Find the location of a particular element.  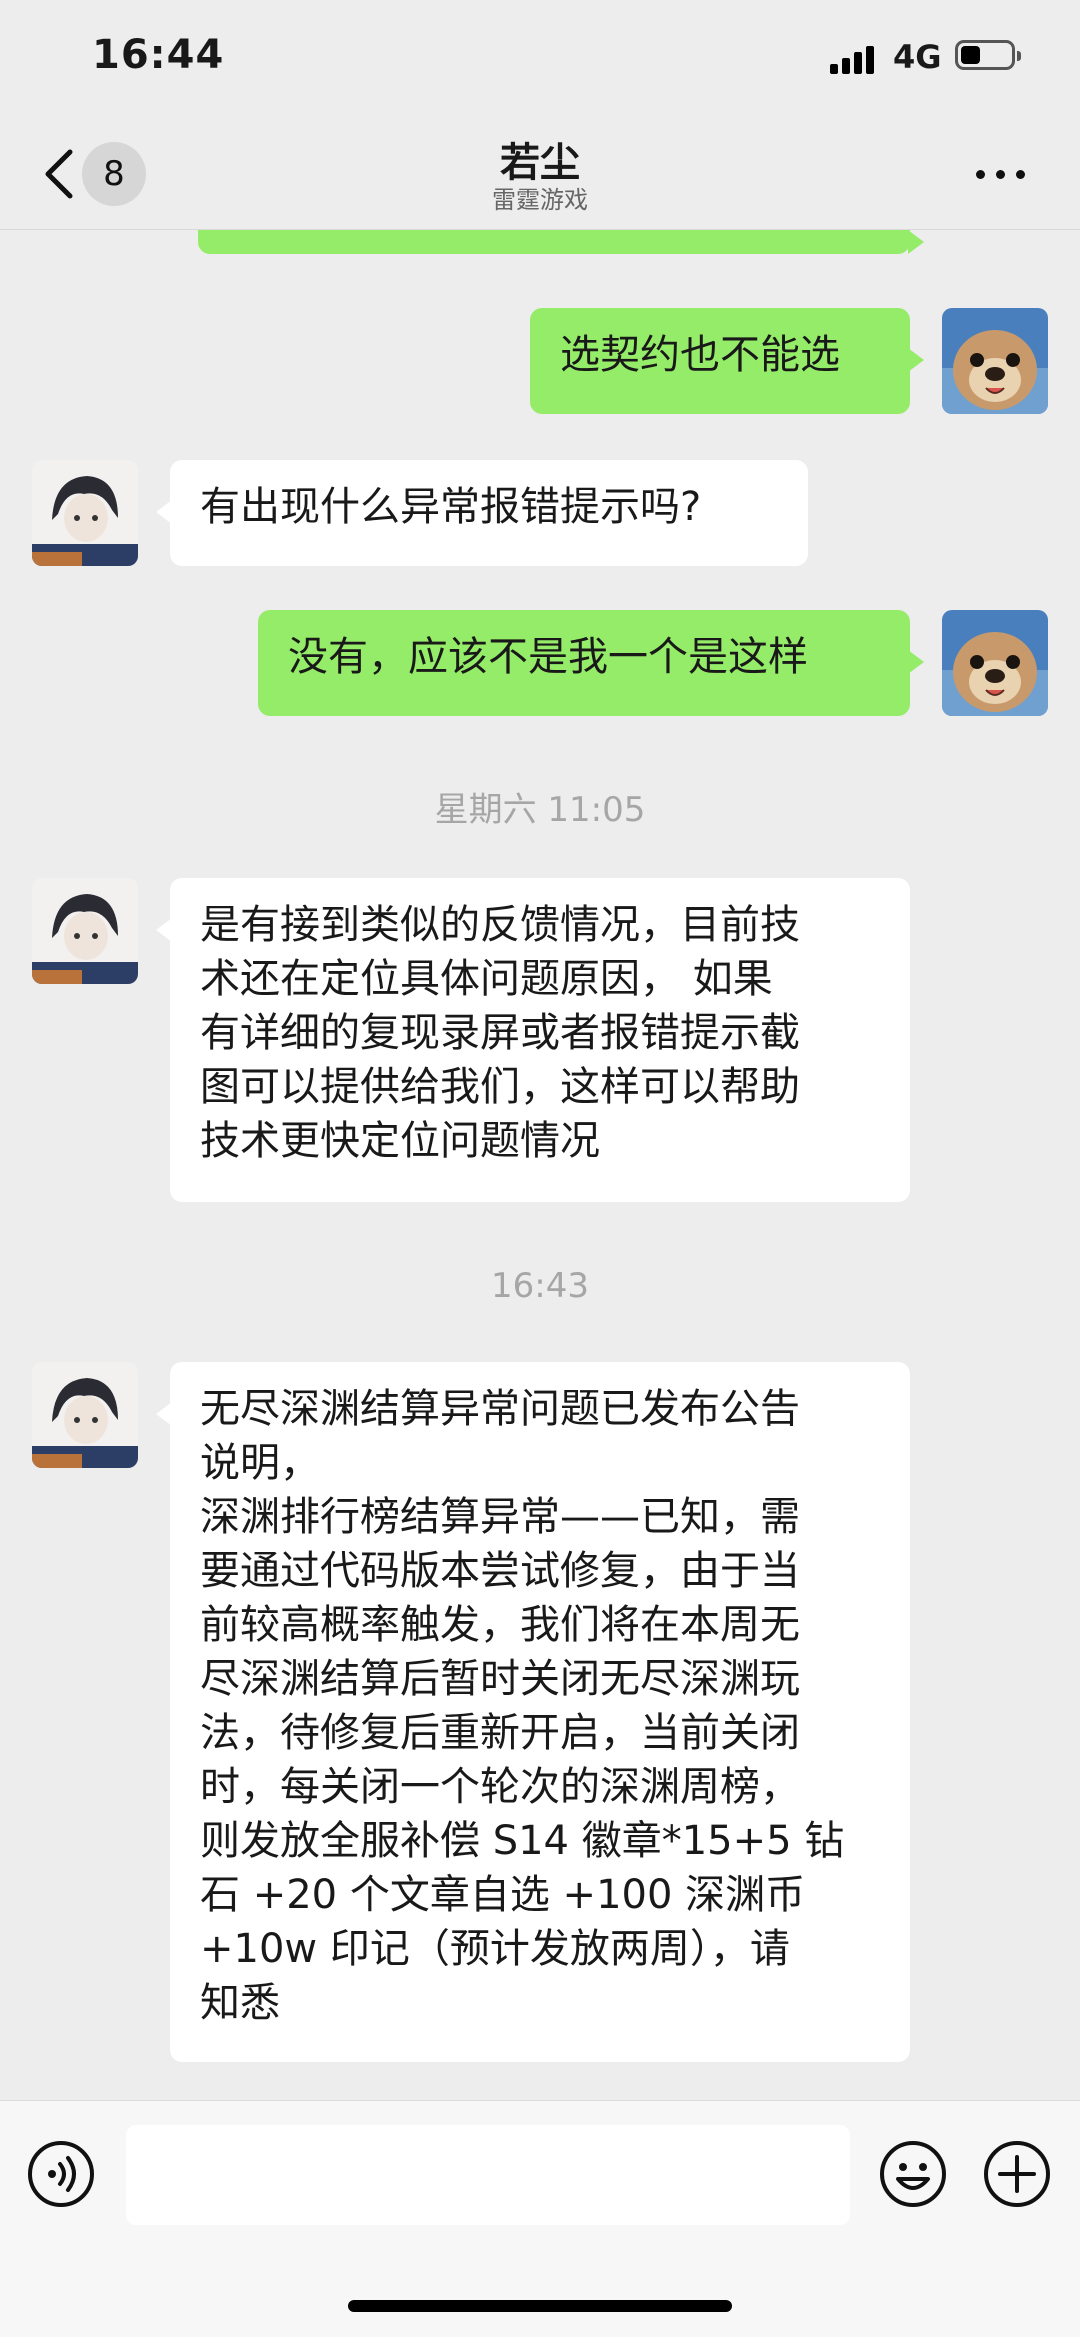

voice-icon is located at coordinates (61, 2174).